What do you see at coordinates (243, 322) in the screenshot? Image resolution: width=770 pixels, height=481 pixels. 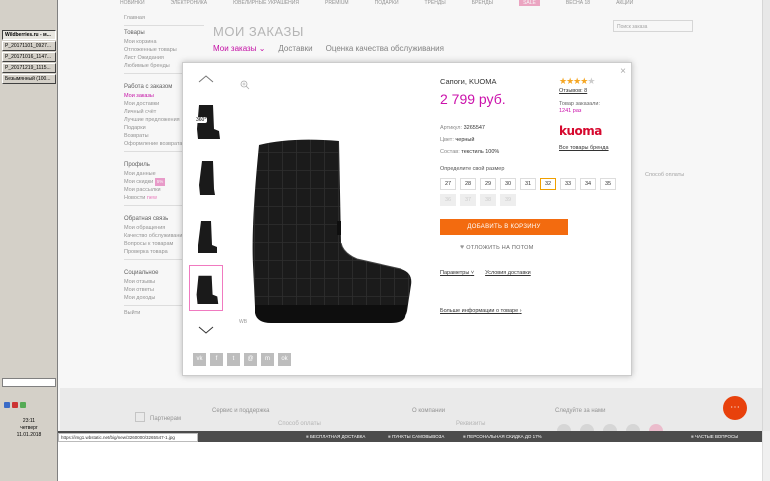 I see `wb-watermark: WB` at bounding box center [243, 322].